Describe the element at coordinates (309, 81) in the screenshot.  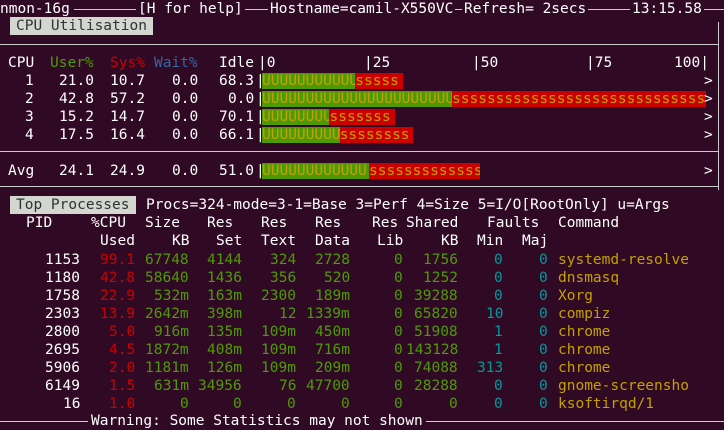
I see `cpu1-user-bar: UUUUUUUUUUU` at that location.